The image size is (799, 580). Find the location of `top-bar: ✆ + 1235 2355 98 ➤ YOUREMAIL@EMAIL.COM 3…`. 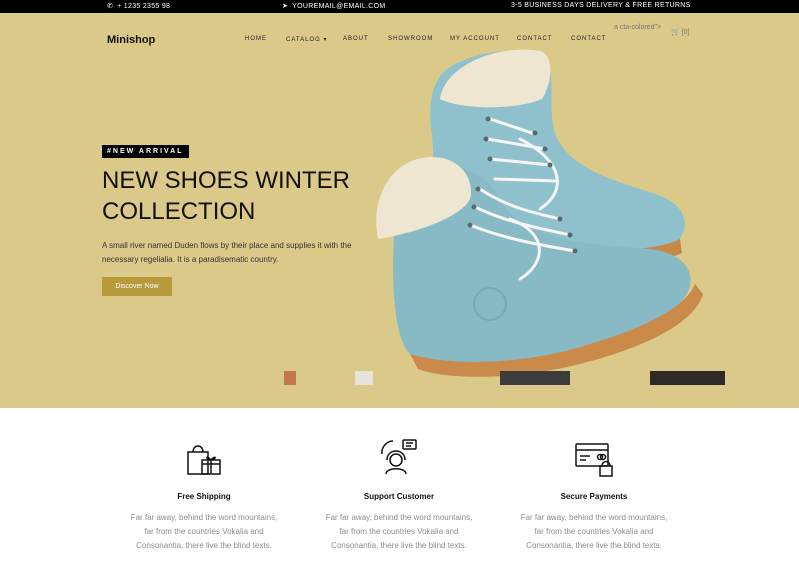

top-bar: ✆ + 1235 2355 98 ➤ YOUREMAIL@EMAIL.COM 3… is located at coordinates (399, 6).